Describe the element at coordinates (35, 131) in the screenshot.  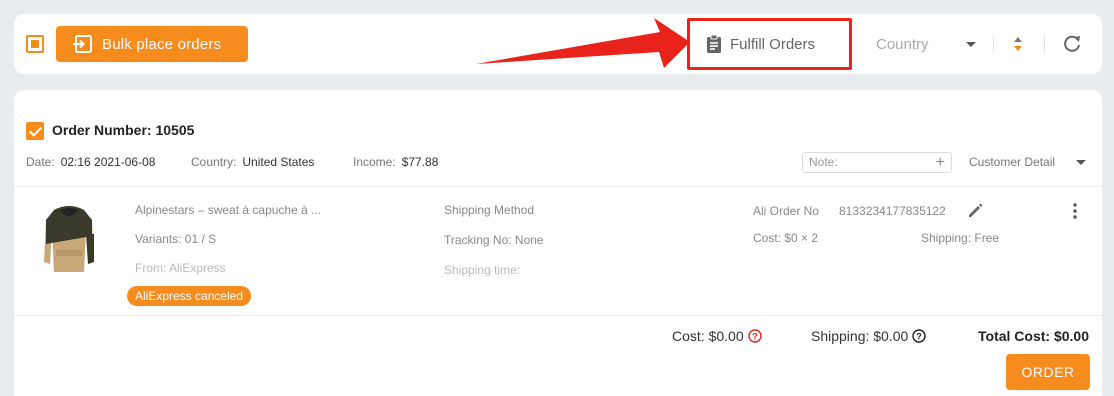
I see `order-checkbox` at that location.